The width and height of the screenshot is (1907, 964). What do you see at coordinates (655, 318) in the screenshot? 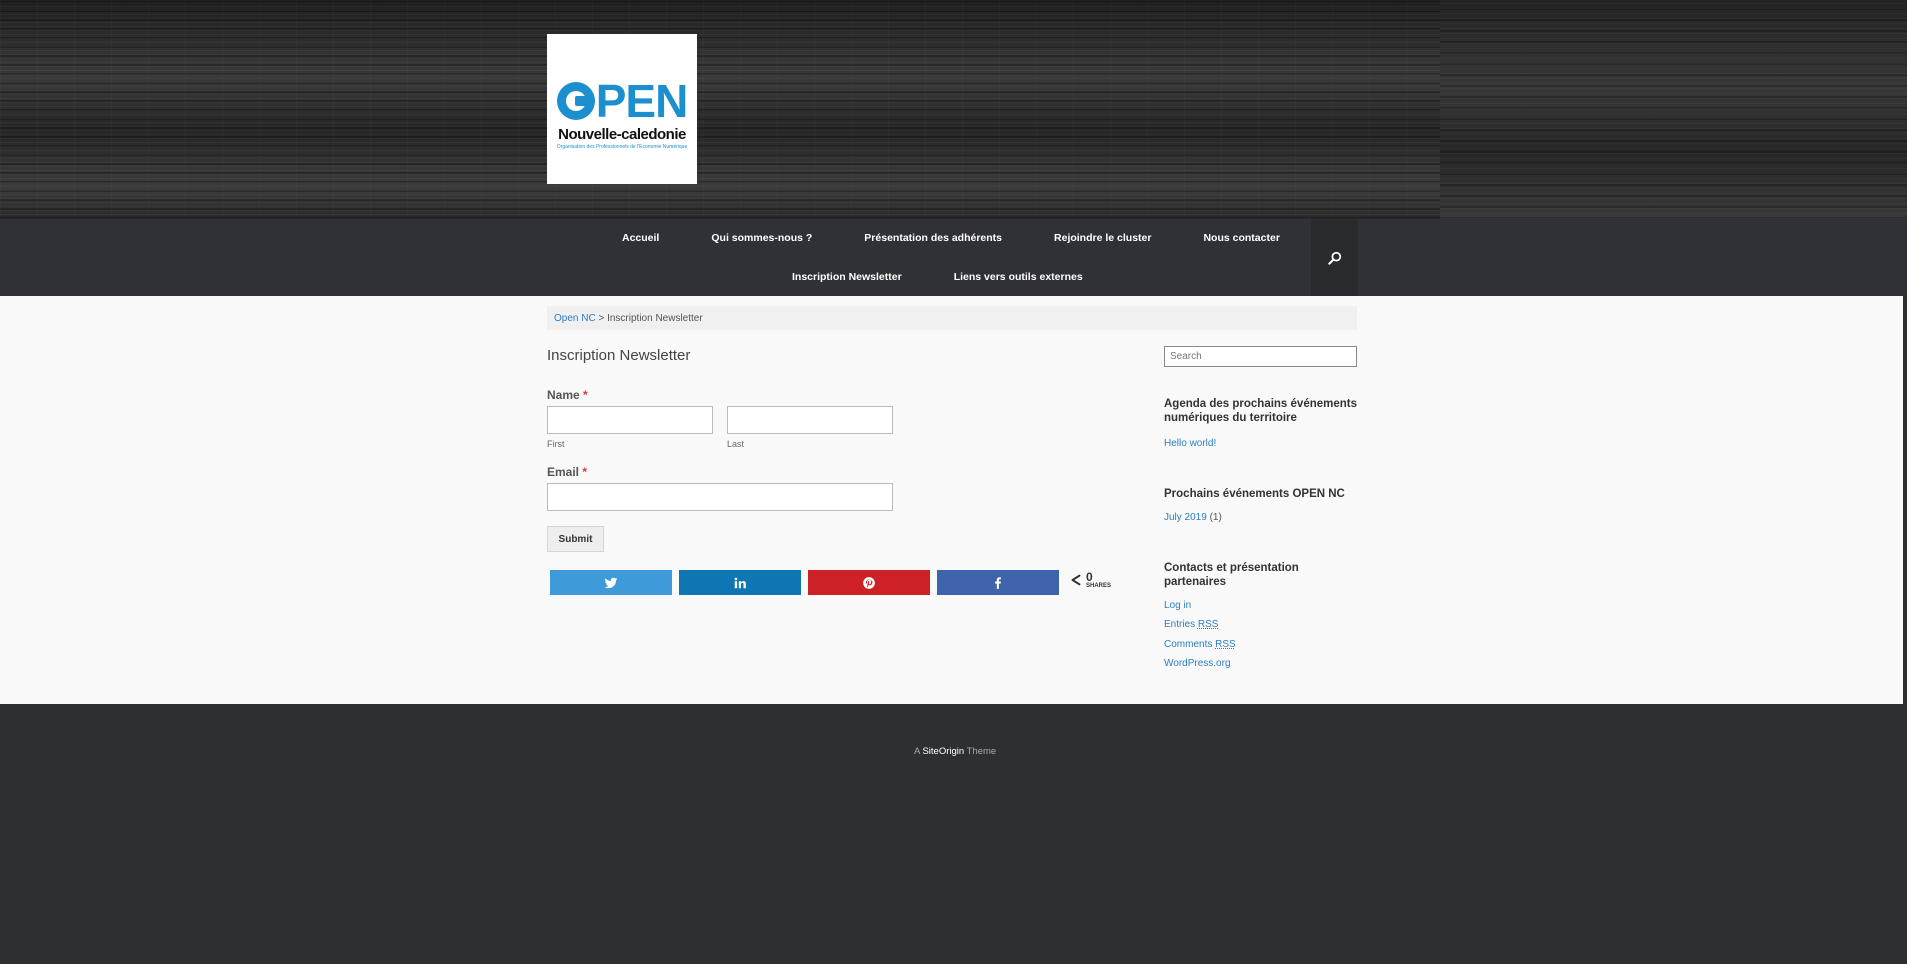
I see `breadcrumb-current: Inscription Newsletter` at bounding box center [655, 318].